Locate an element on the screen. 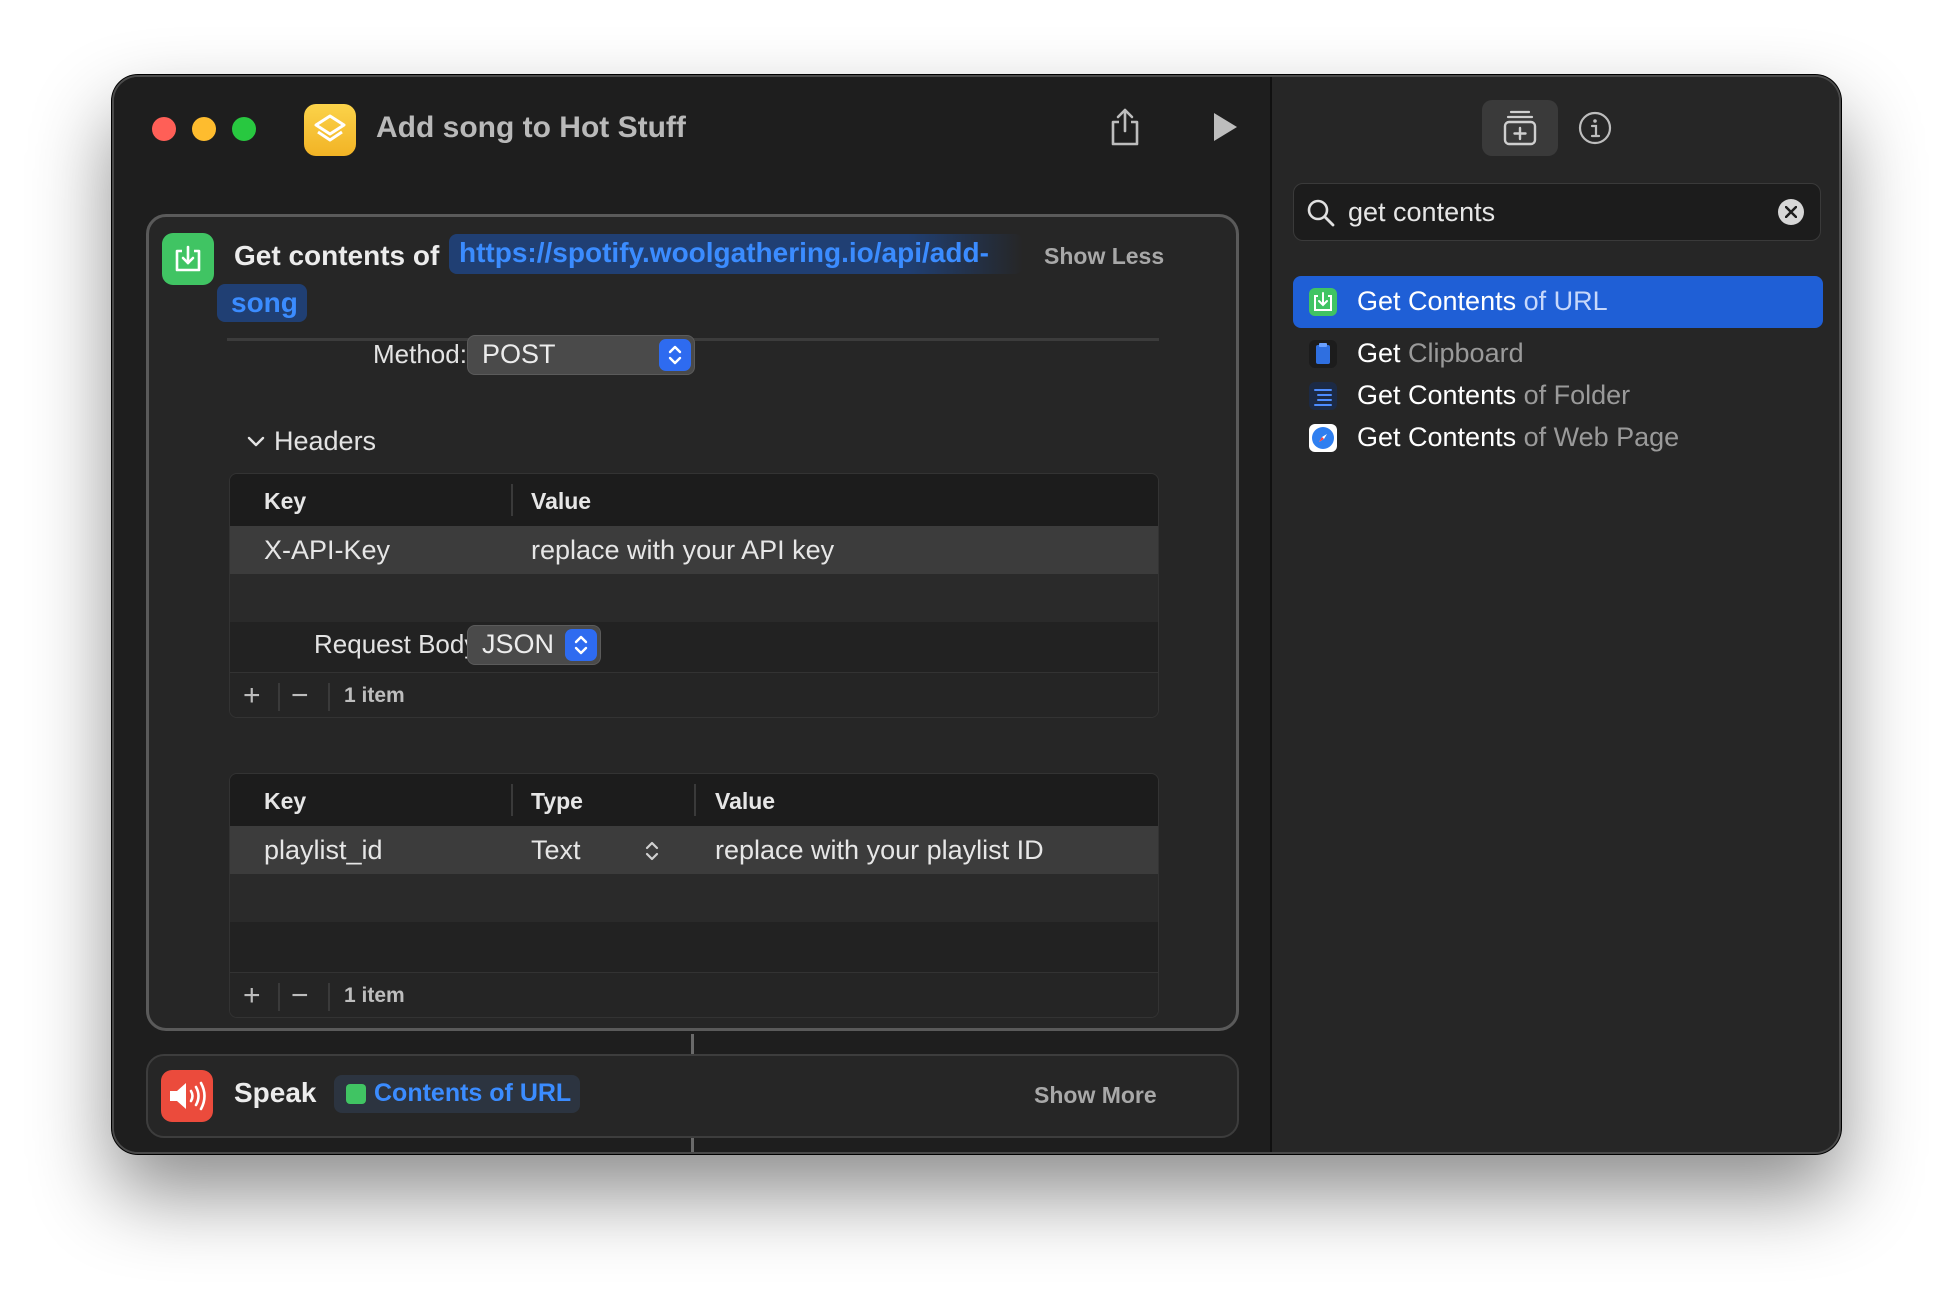 The height and width of the screenshot is (1302, 1952). result-get-contents-of-url: Get Contents of URL is located at coordinates (1558, 302).